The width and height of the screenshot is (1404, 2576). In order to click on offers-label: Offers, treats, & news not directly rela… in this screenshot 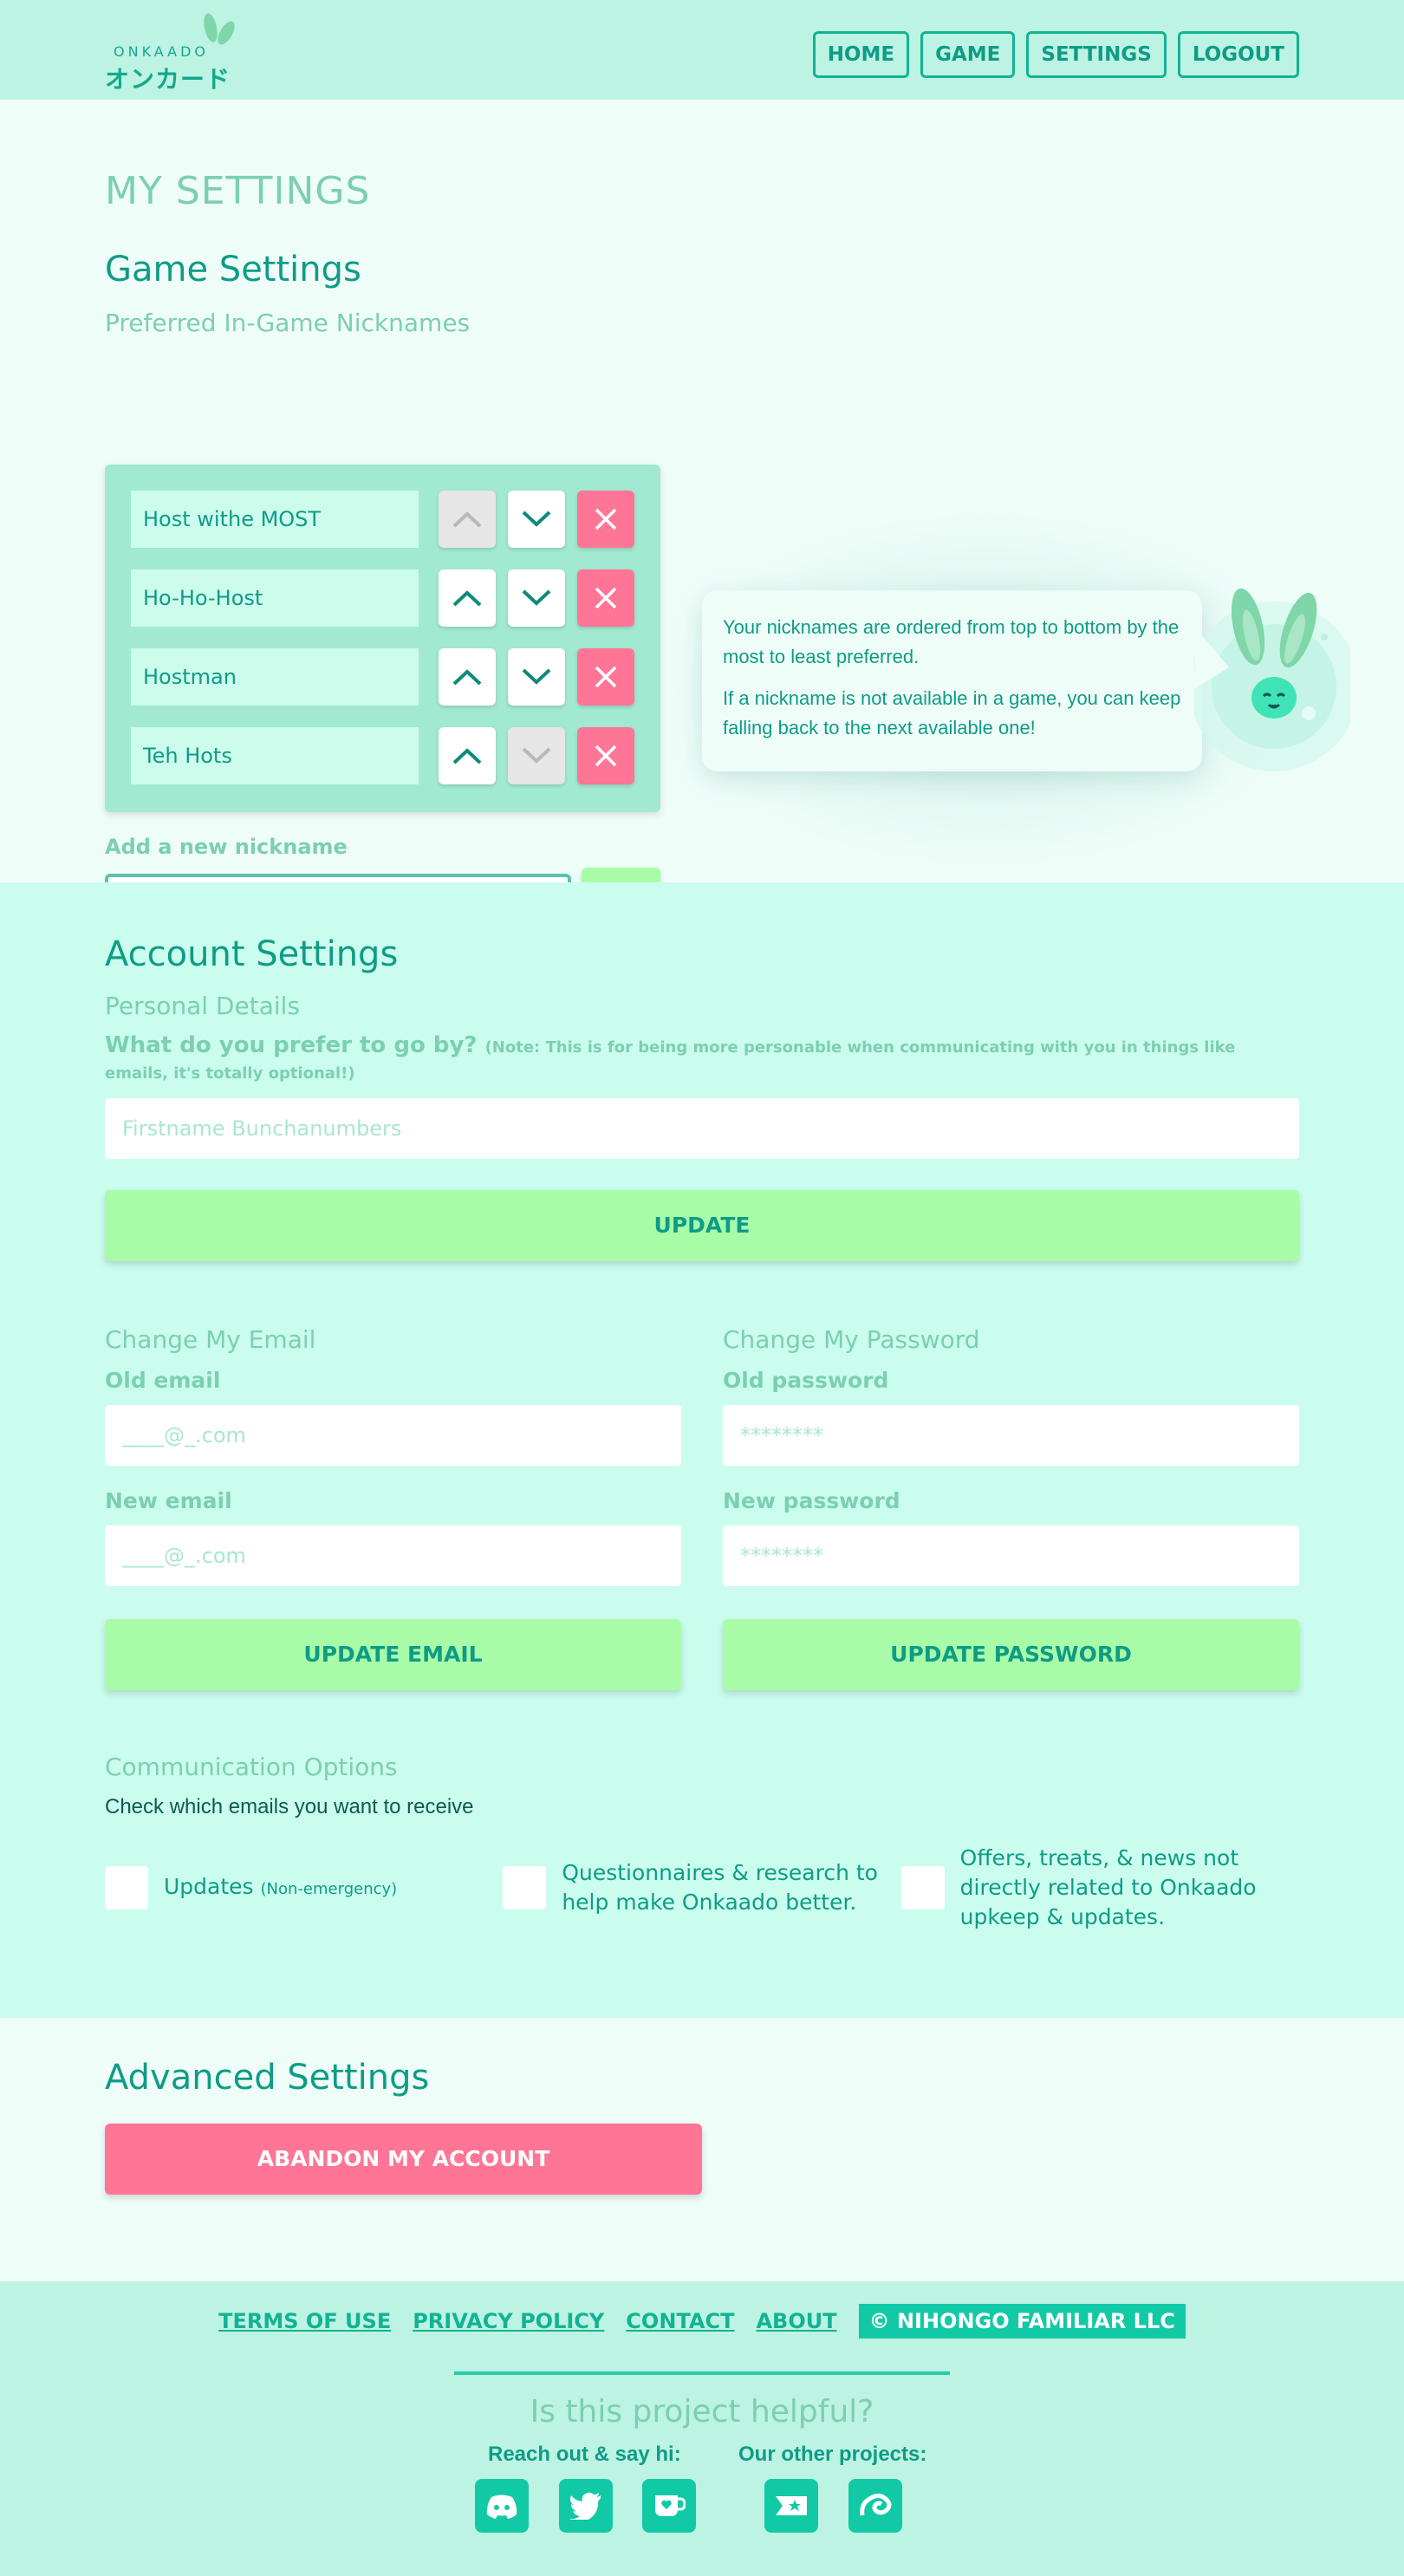, I will do `click(1108, 1887)`.